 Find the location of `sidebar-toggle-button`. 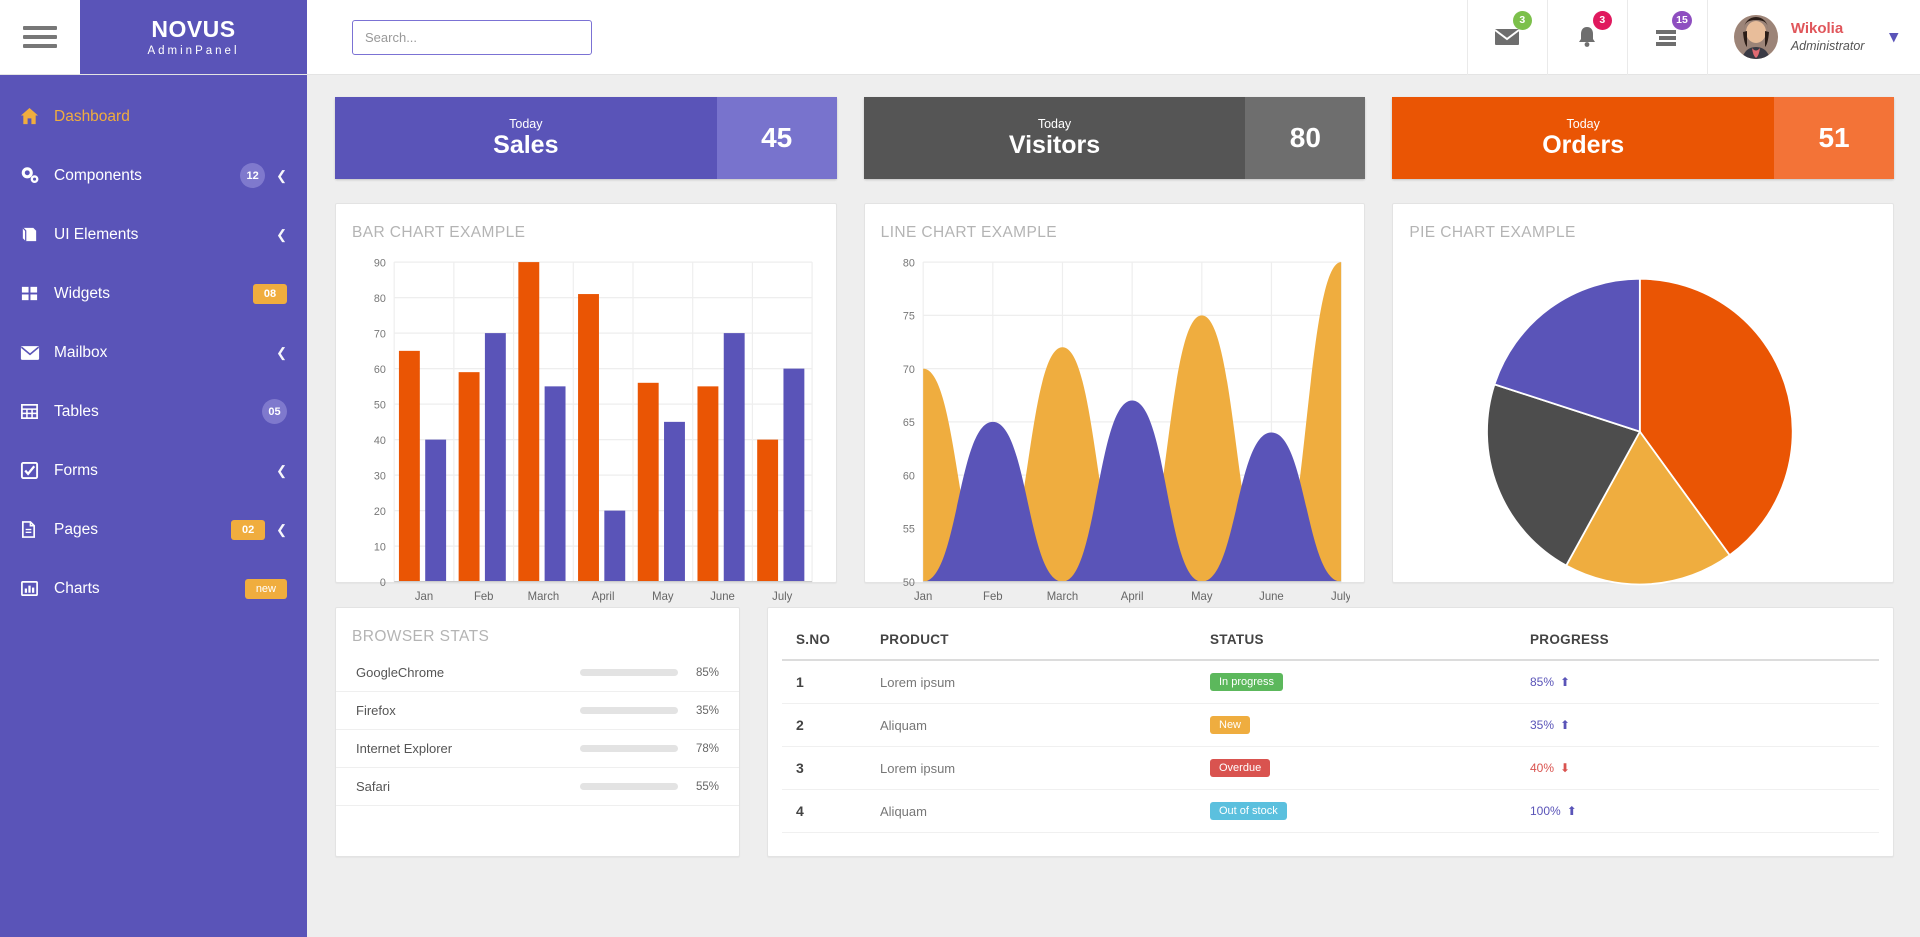

sidebar-toggle-button is located at coordinates (40, 37).